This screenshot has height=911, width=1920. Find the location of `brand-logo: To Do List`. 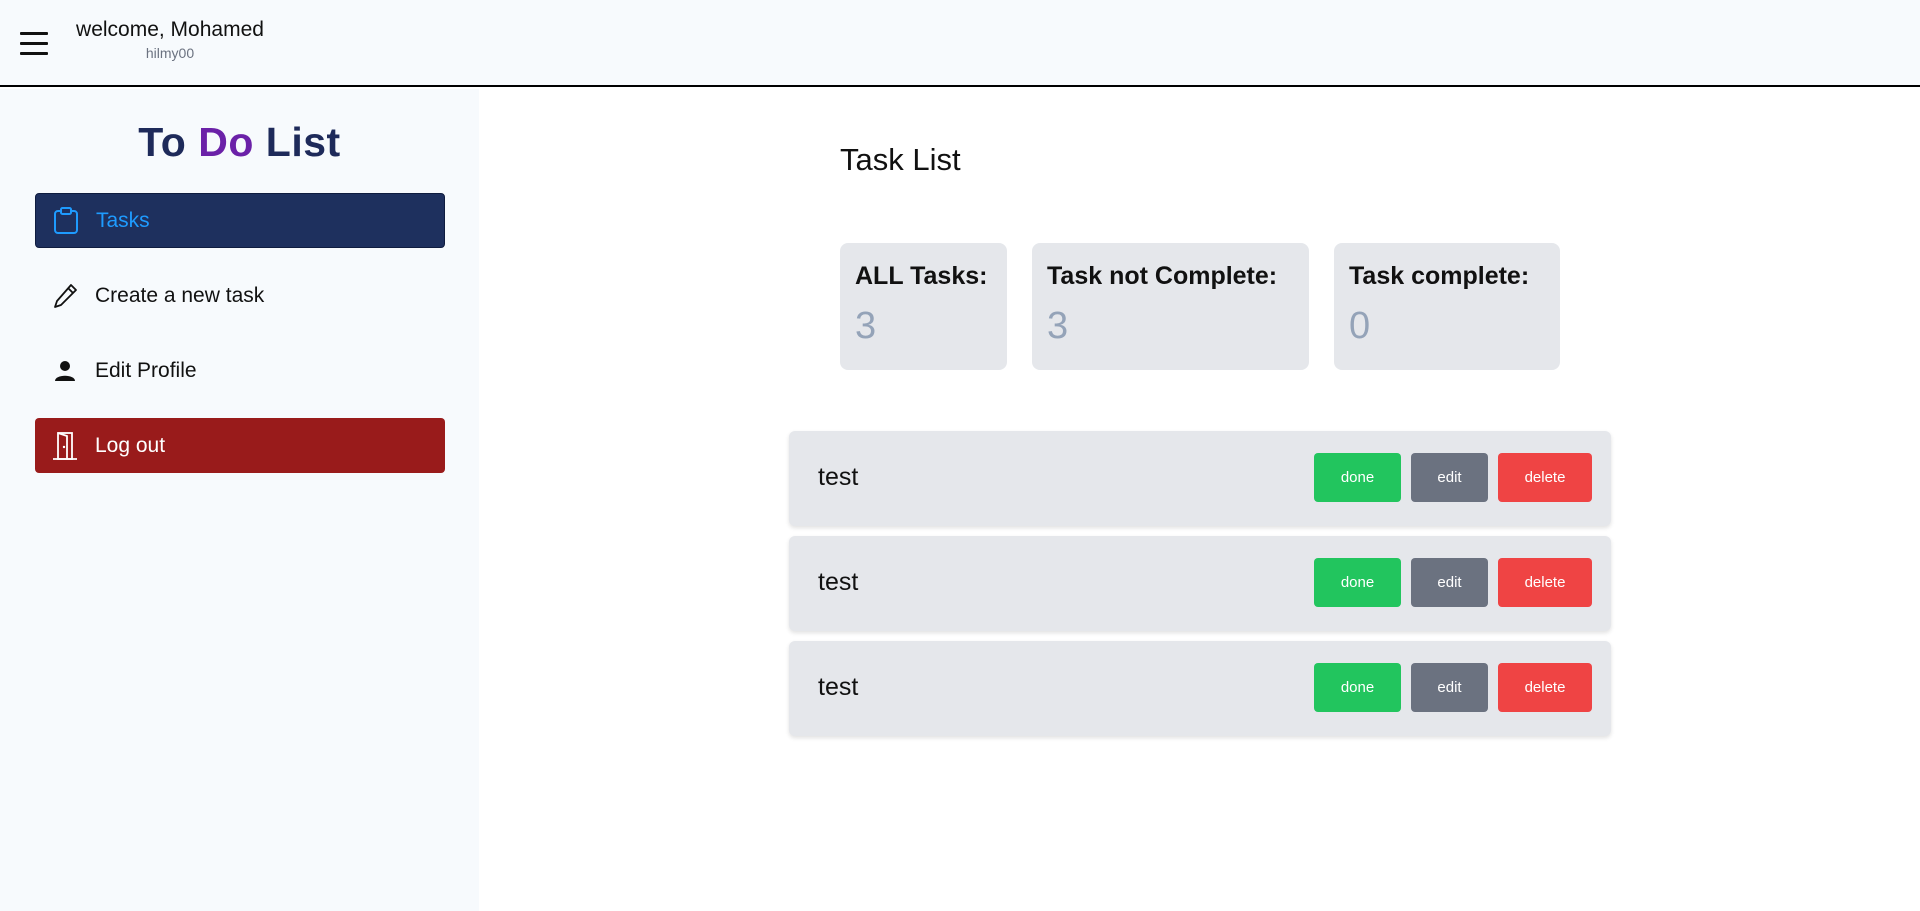

brand-logo: To Do List is located at coordinates (239, 142).